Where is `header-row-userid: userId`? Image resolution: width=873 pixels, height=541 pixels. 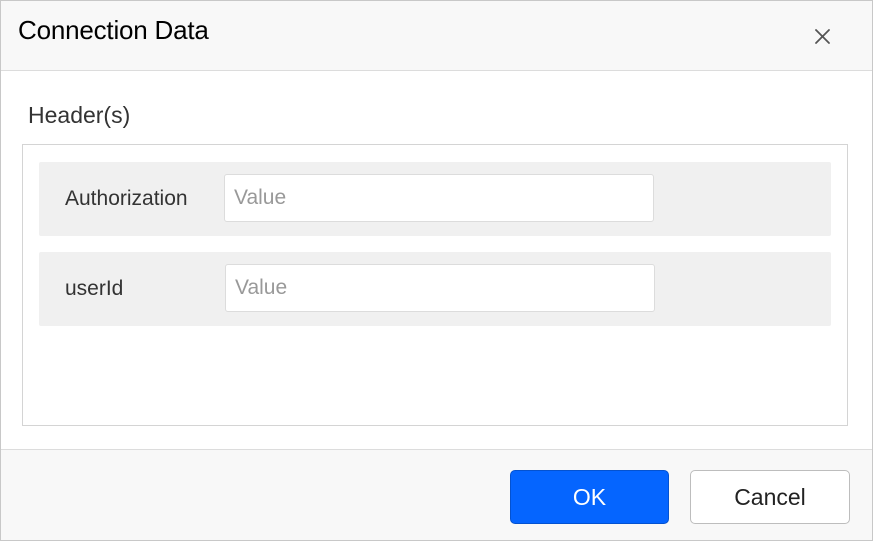
header-row-userid: userId is located at coordinates (435, 289).